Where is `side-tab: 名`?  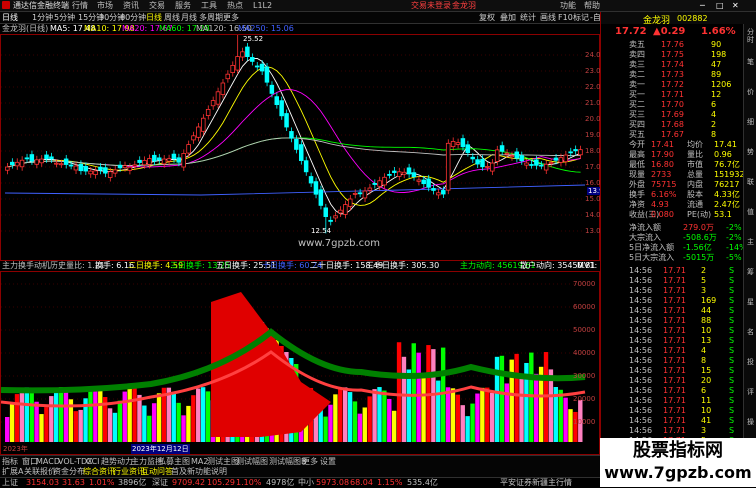 side-tab: 名 is located at coordinates (750, 332).